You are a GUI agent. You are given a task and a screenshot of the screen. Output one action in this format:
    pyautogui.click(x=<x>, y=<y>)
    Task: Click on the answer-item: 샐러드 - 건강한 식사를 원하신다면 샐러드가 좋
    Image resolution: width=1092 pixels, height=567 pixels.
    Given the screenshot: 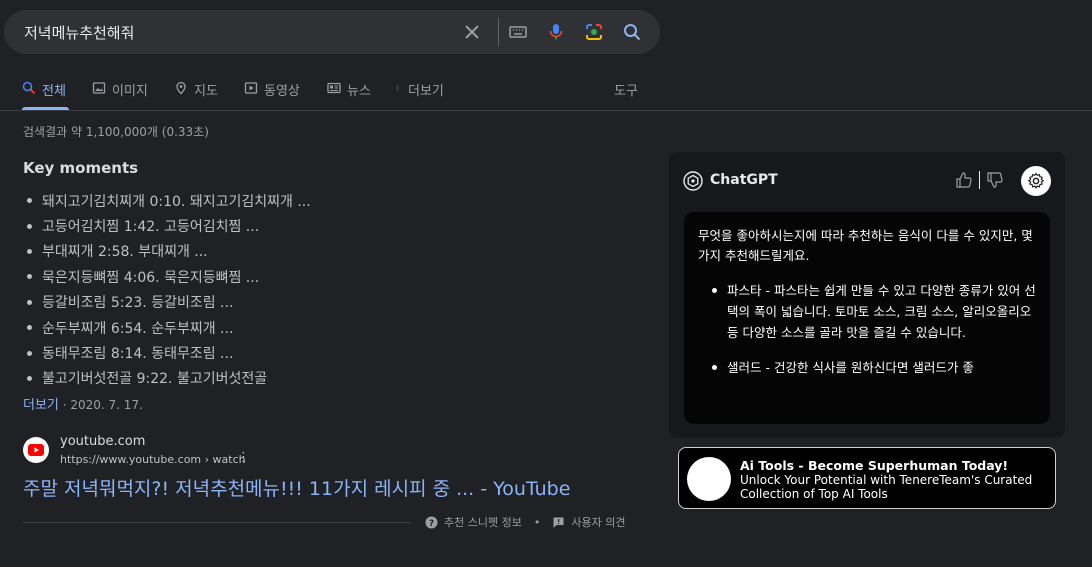 What is the action you would take?
    pyautogui.click(x=874, y=367)
    